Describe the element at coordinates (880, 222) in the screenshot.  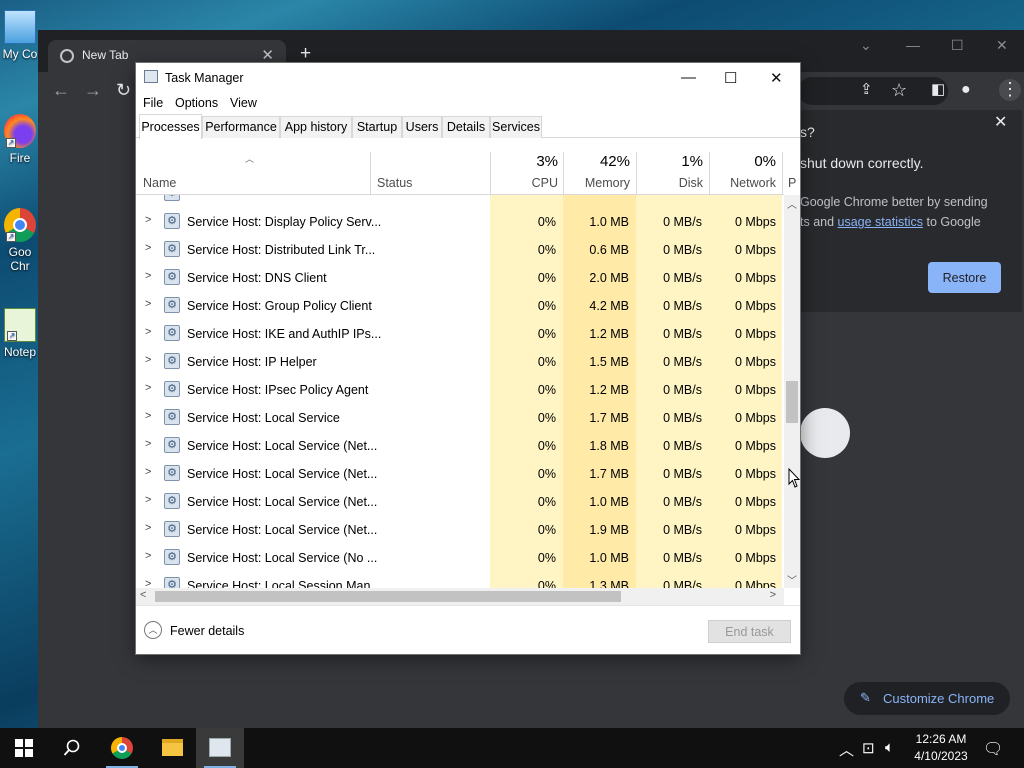
I see `usage-statistics-link: usage statistics` at that location.